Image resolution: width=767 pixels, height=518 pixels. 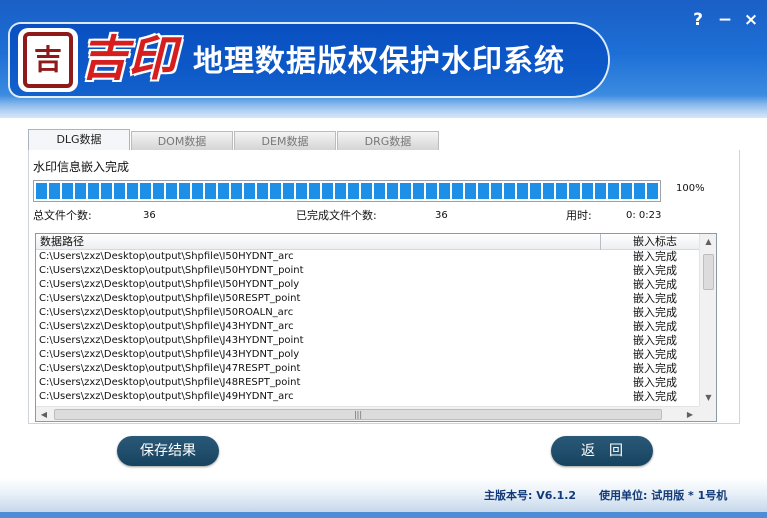 I want to click on close-button: ×, so click(x=751, y=20).